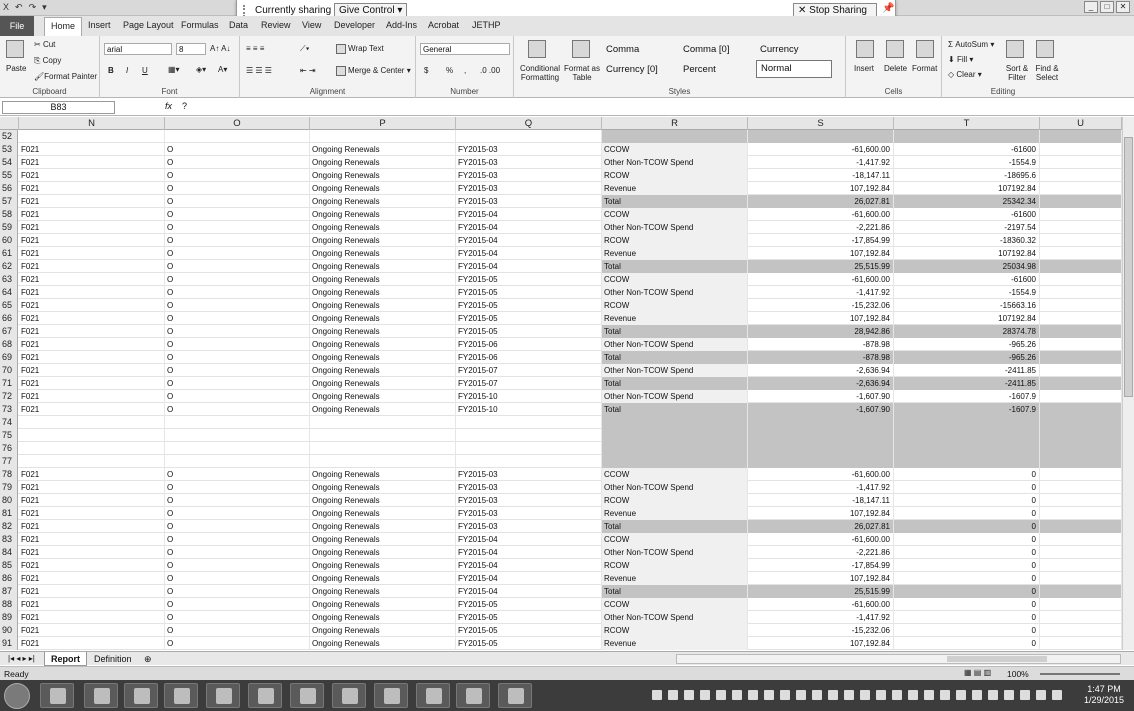 The image size is (1134, 711). Describe the element at coordinates (201, 69) in the screenshot. I see `fill-color-icon: ◈▾` at that location.